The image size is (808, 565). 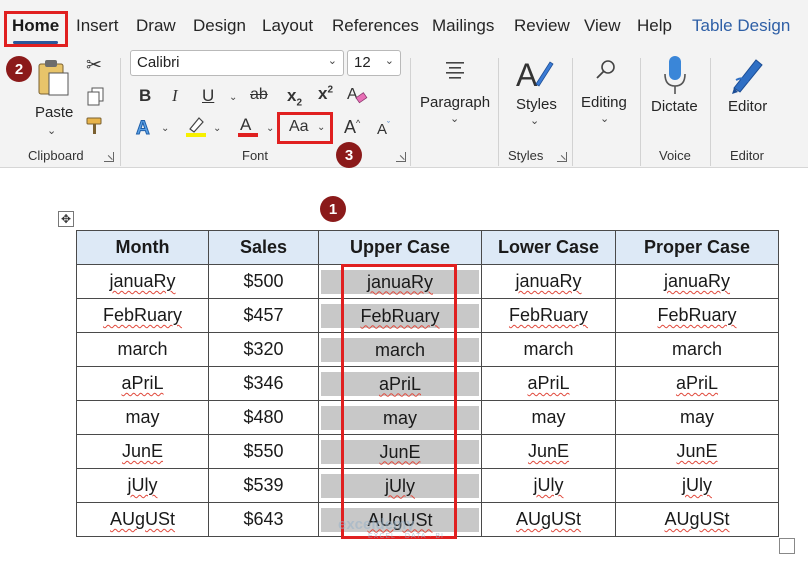 What do you see at coordinates (535, 121) in the screenshot?
I see `chevron-down-icon: ⌄` at bounding box center [535, 121].